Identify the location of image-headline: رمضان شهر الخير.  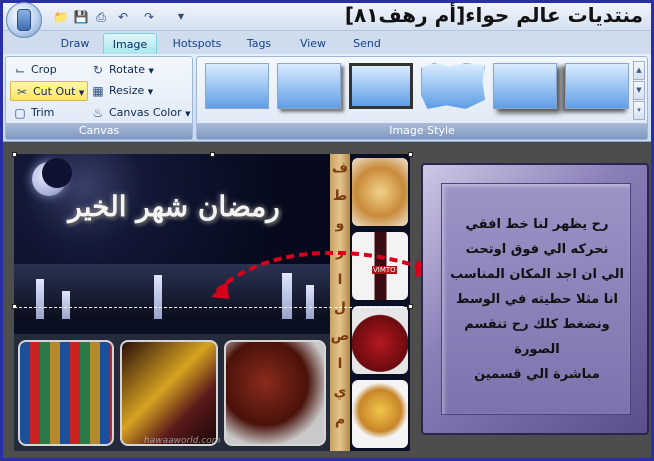
(174, 206).